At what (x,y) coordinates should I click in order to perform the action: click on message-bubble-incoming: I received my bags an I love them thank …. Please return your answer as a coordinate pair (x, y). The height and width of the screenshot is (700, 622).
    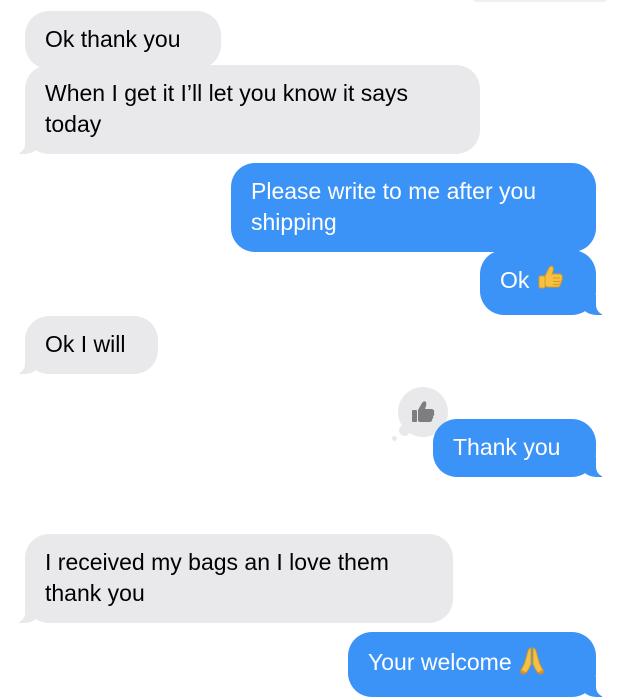
    Looking at the image, I should click on (233, 578).